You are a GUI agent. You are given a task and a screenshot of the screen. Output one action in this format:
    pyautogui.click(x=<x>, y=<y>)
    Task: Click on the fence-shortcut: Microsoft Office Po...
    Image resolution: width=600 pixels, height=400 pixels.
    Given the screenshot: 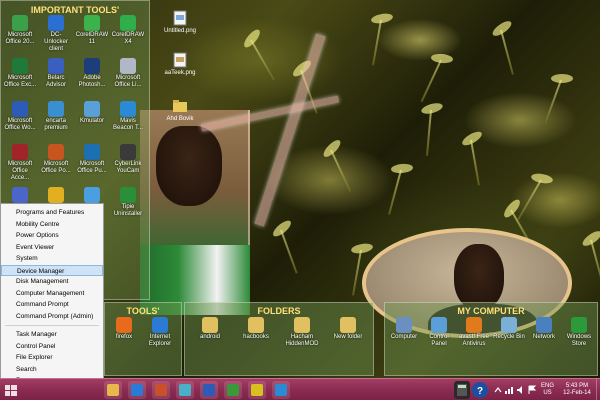 What is the action you would take?
    pyautogui.click(x=56, y=159)
    